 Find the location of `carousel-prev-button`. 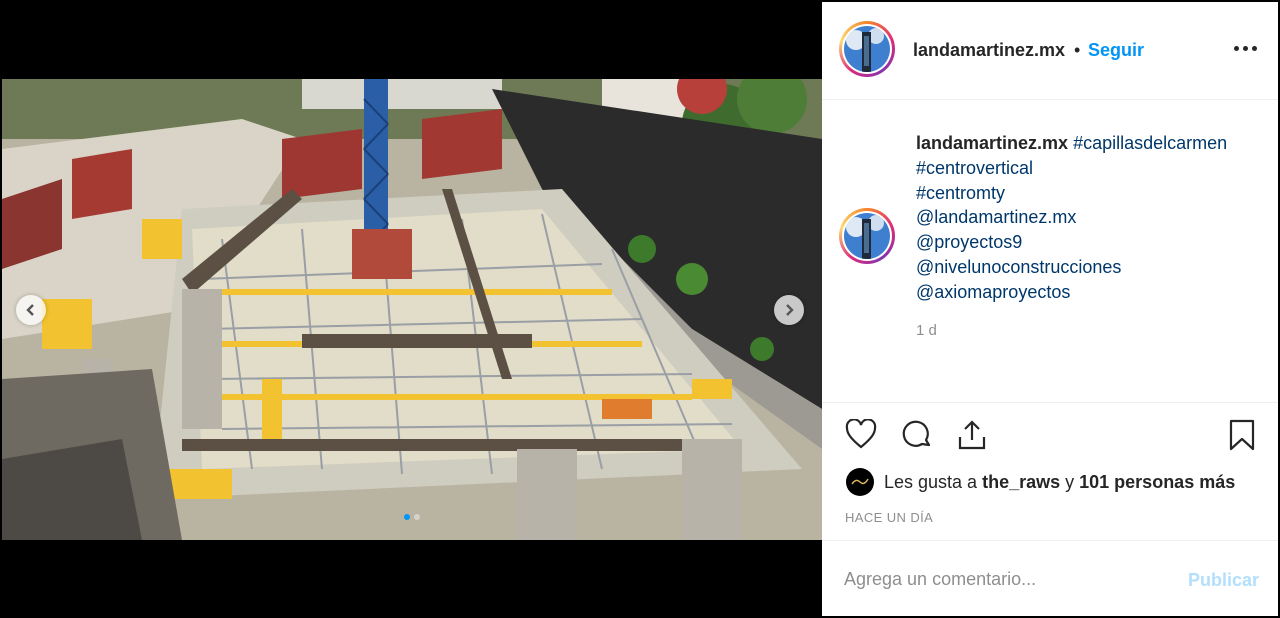

carousel-prev-button is located at coordinates (31, 310).